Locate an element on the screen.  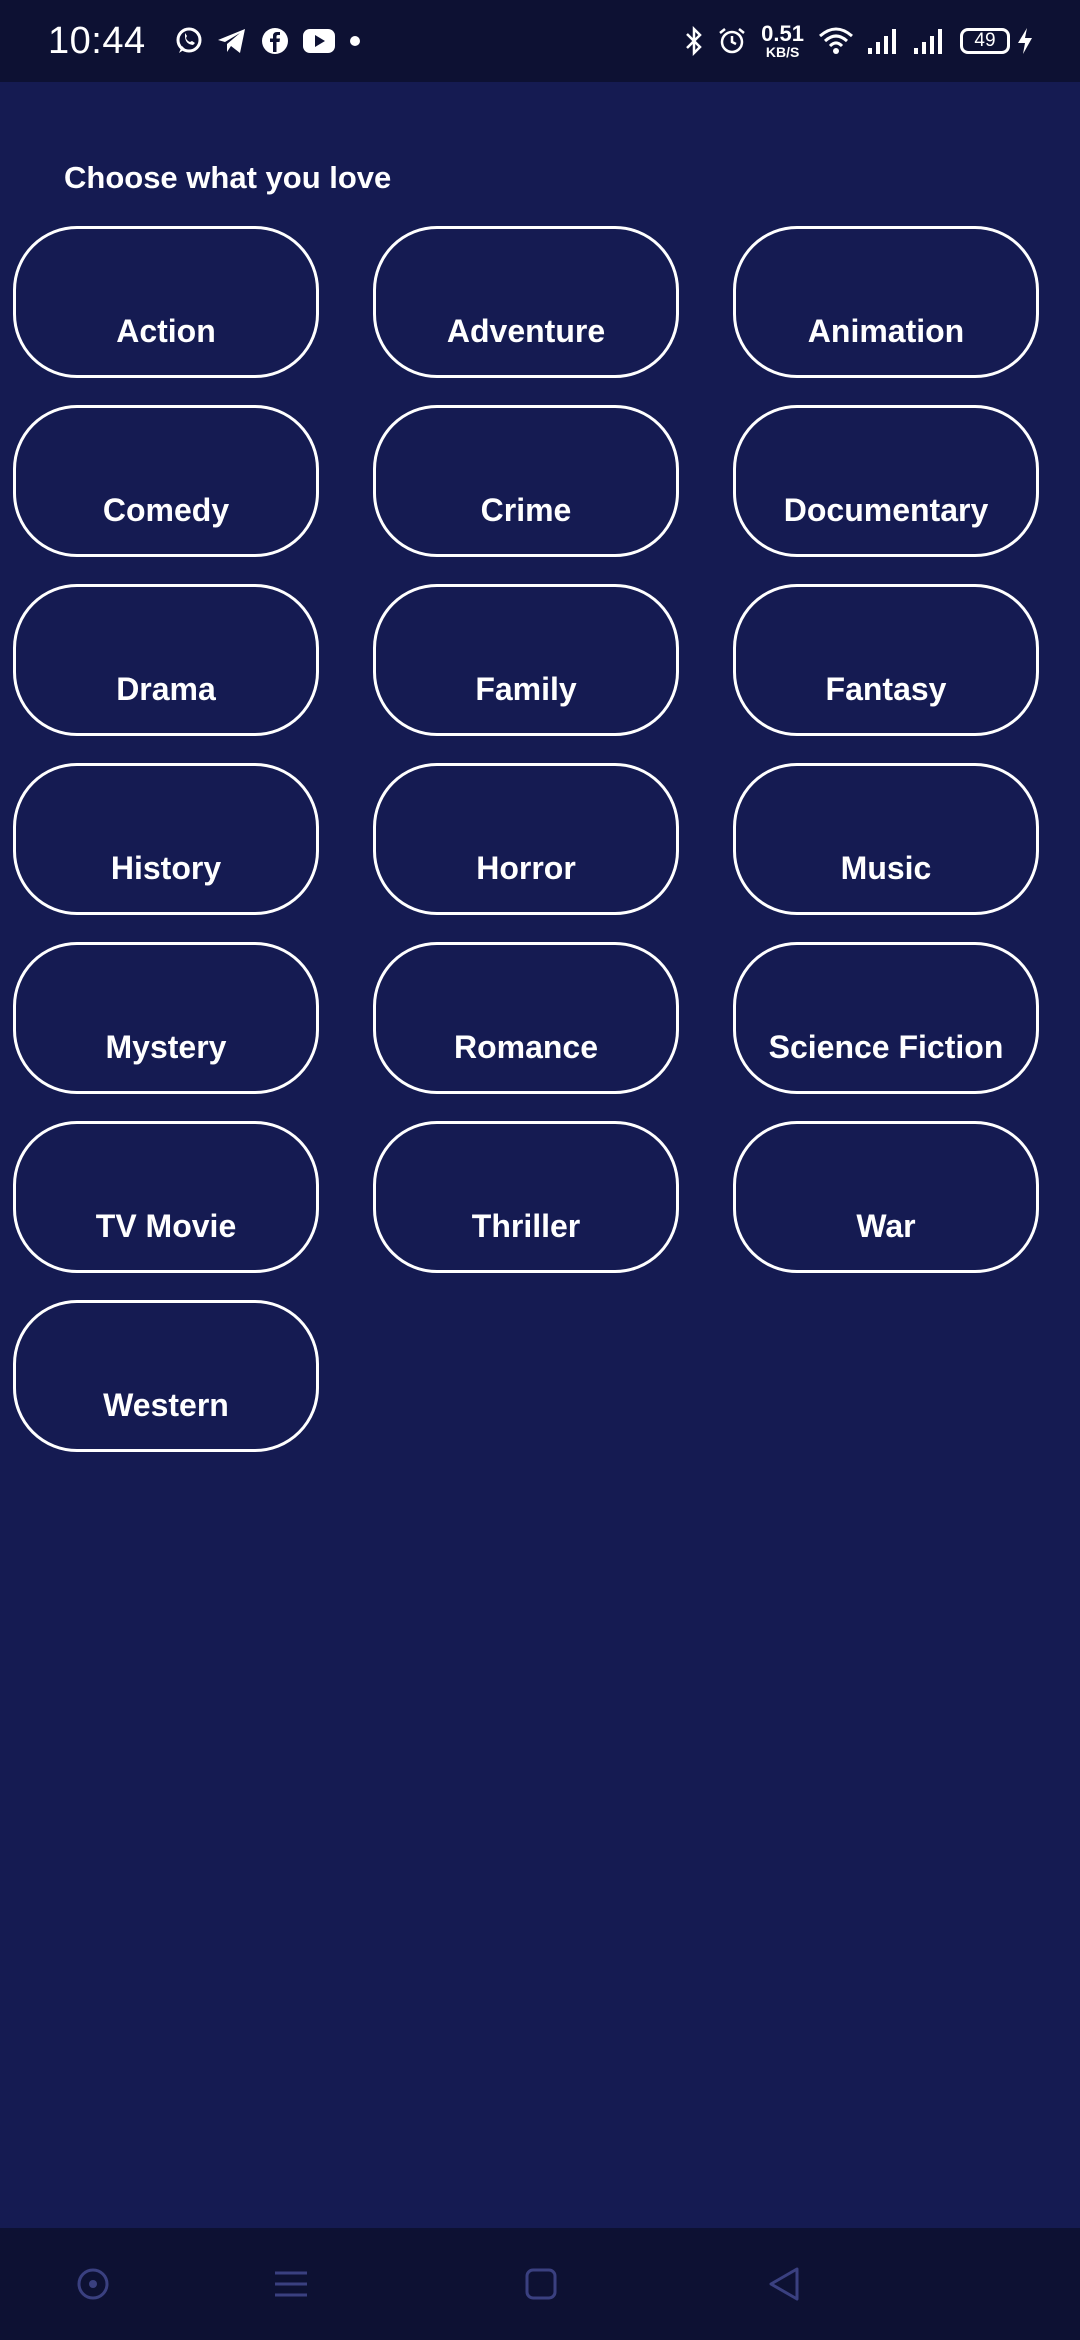
dot-icon is located at coordinates (355, 41).